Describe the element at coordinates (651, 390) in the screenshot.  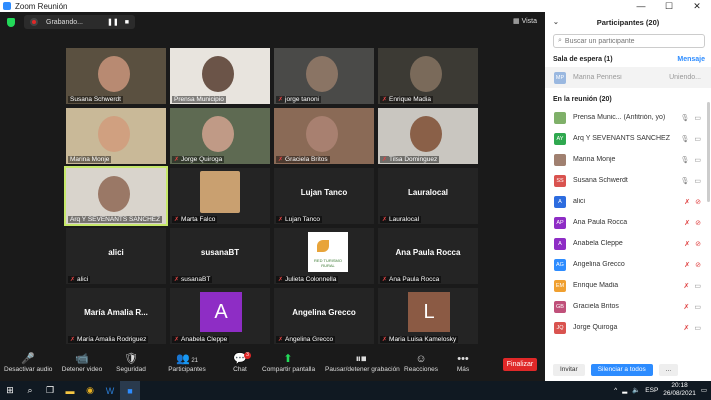
I see `language-indicator: ESP` at that location.